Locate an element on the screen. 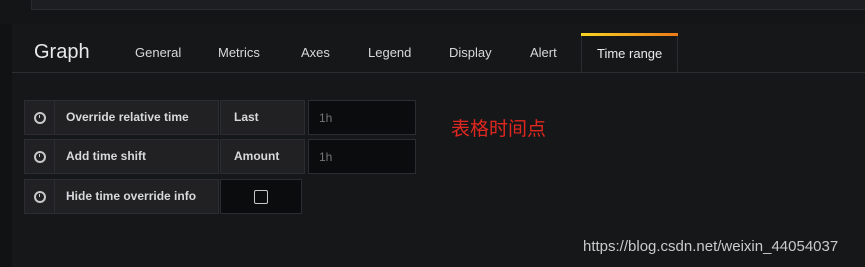 Image resolution: width=865 pixels, height=267 pixels. tab-general: General is located at coordinates (158, 52).